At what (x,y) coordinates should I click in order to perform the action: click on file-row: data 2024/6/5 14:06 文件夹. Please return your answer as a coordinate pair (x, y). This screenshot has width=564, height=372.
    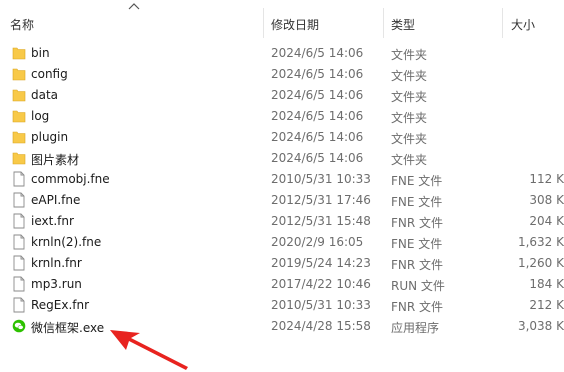
    Looking at the image, I should click on (282, 95).